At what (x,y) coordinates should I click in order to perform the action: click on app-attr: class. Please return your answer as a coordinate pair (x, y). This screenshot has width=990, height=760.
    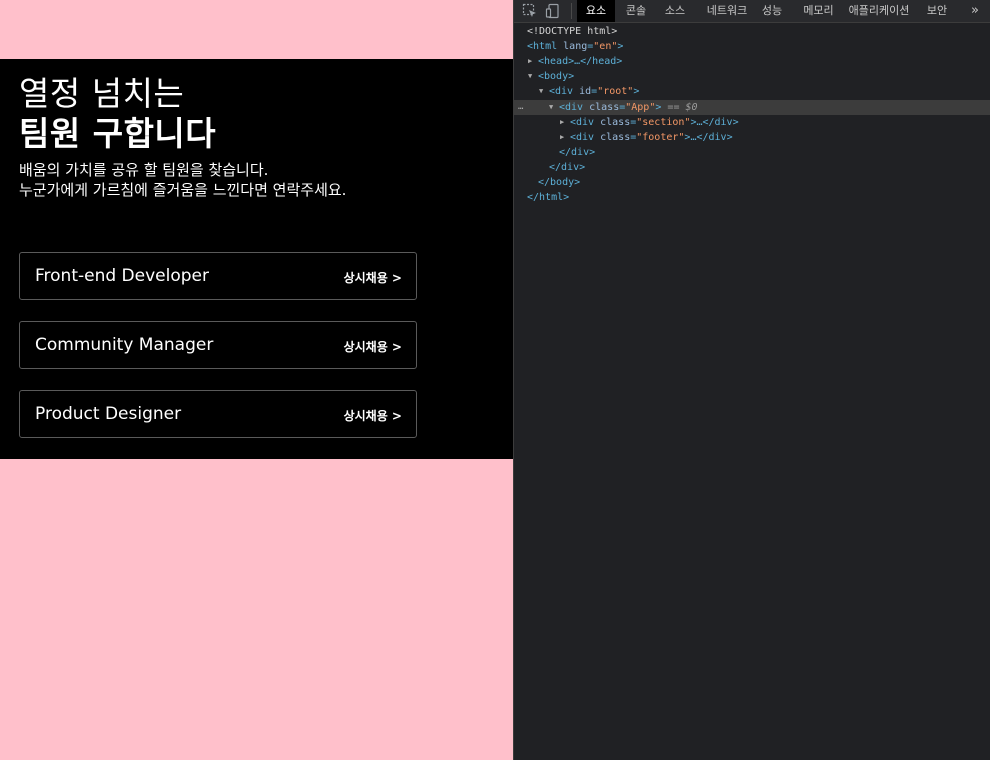
    Looking at the image, I should click on (604, 107).